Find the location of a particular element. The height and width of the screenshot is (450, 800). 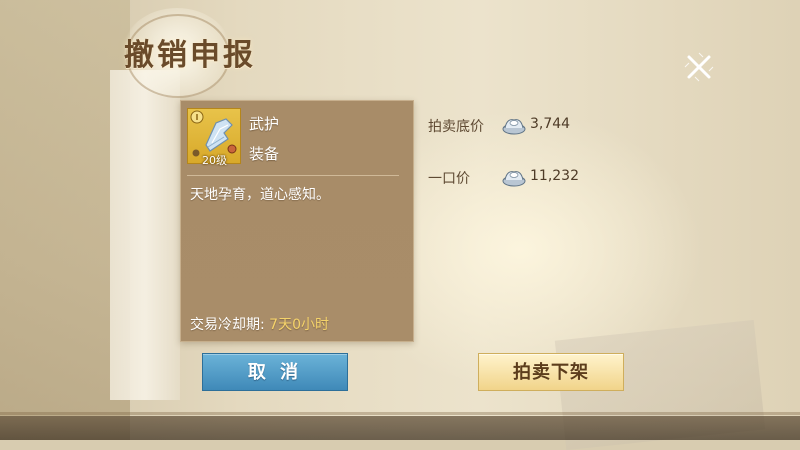

background-floor is located at coordinates (400, 428).